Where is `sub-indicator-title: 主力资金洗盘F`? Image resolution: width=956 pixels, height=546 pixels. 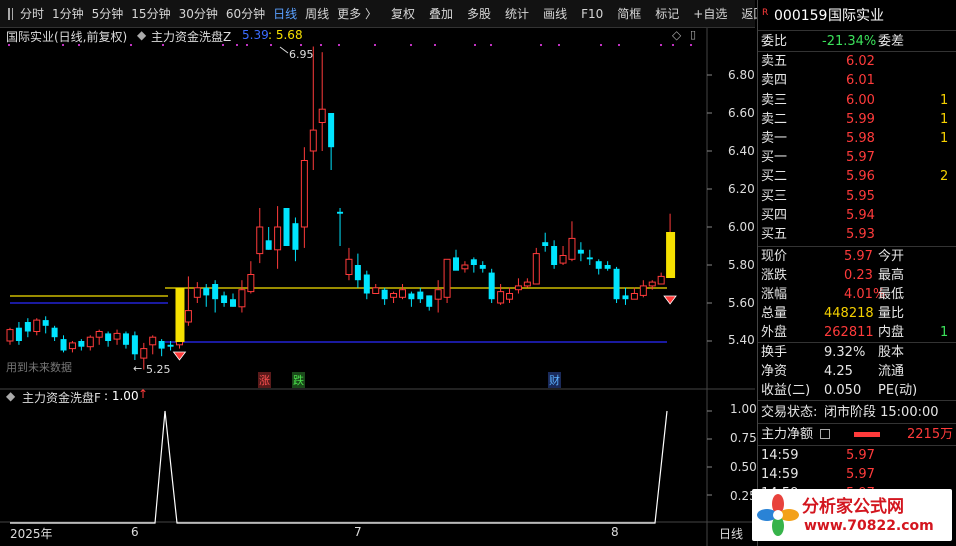 sub-indicator-title: 主力资金洗盘F is located at coordinates (61, 397).